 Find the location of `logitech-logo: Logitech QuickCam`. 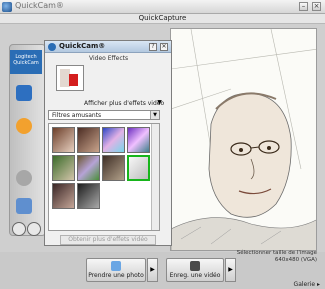

logitech-logo: Logitech QuickCam is located at coordinates (26, 62).